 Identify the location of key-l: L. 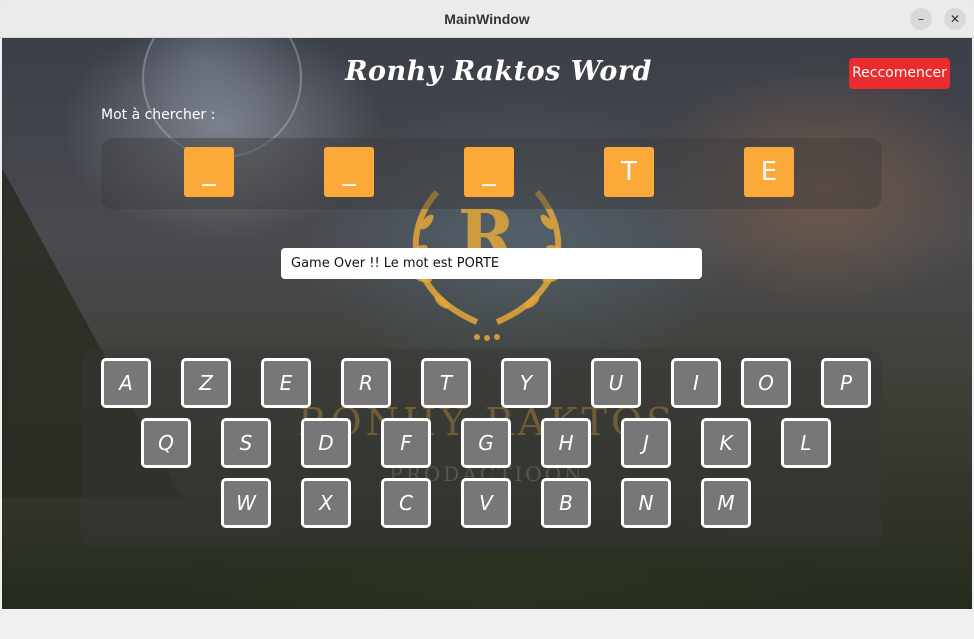
(806, 443).